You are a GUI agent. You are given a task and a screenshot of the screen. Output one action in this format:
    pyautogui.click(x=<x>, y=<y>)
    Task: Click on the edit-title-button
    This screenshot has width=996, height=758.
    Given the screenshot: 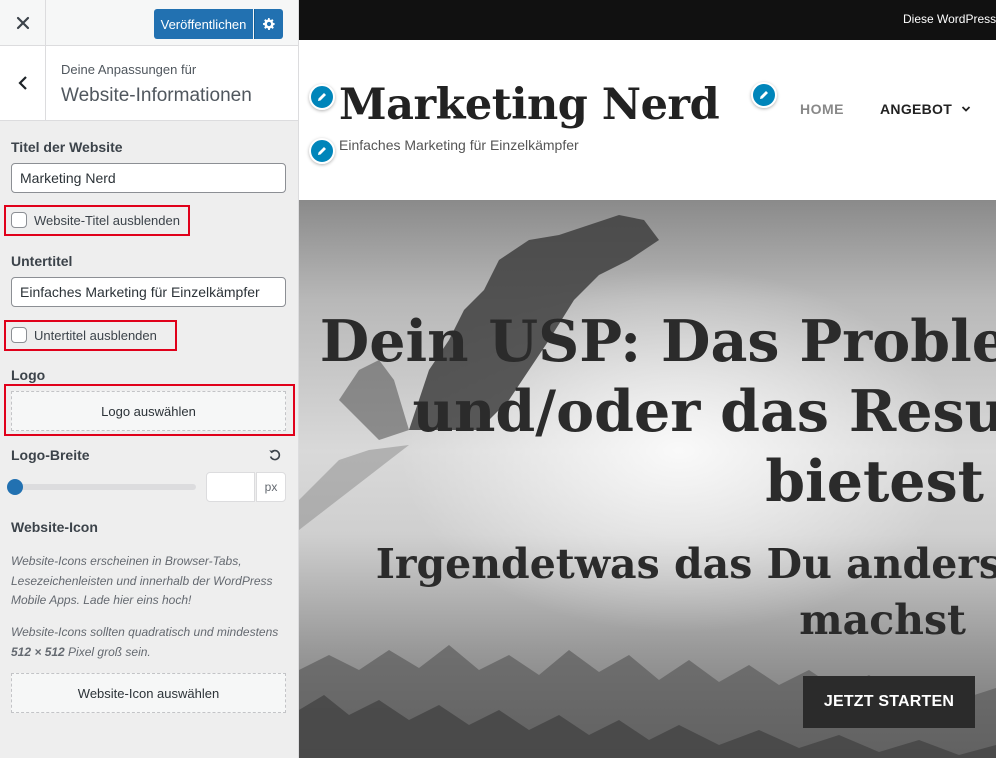 What is the action you would take?
    pyautogui.click(x=322, y=97)
    